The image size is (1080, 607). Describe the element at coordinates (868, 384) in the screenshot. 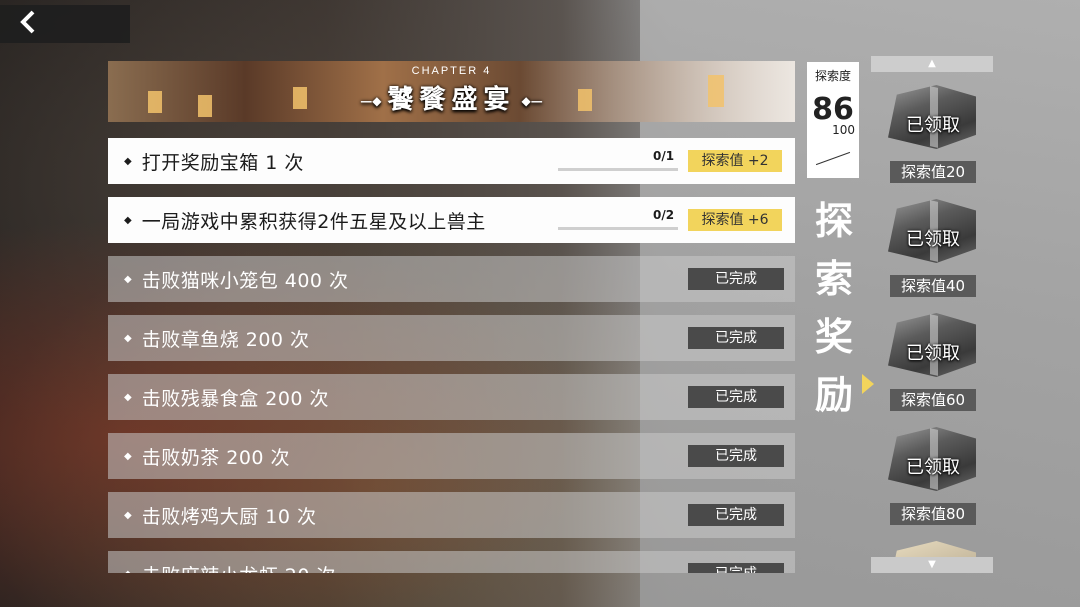

I see `pointer-arrow-icon` at that location.